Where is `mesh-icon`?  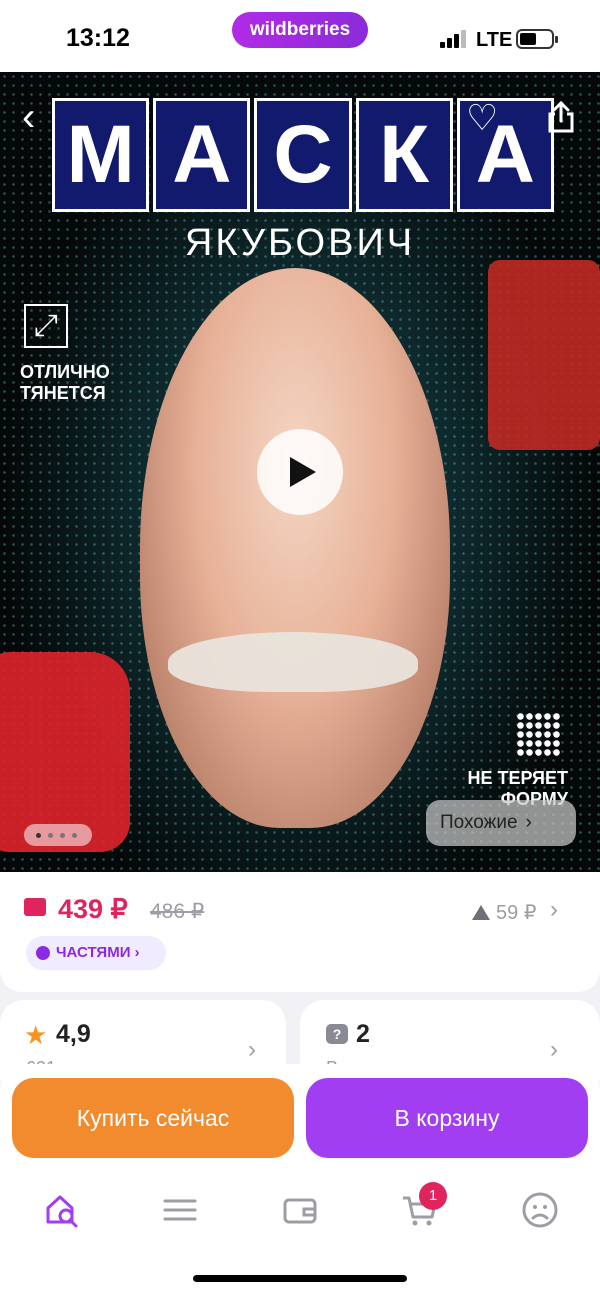 mesh-icon is located at coordinates (539, 735).